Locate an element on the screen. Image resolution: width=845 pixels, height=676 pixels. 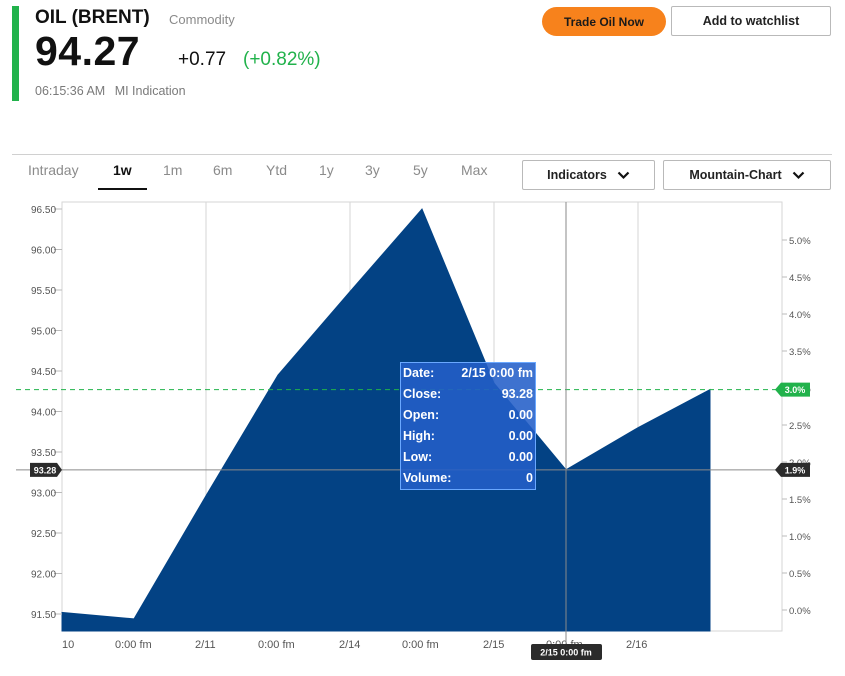
instrument-type: Commodity is located at coordinates (202, 19).